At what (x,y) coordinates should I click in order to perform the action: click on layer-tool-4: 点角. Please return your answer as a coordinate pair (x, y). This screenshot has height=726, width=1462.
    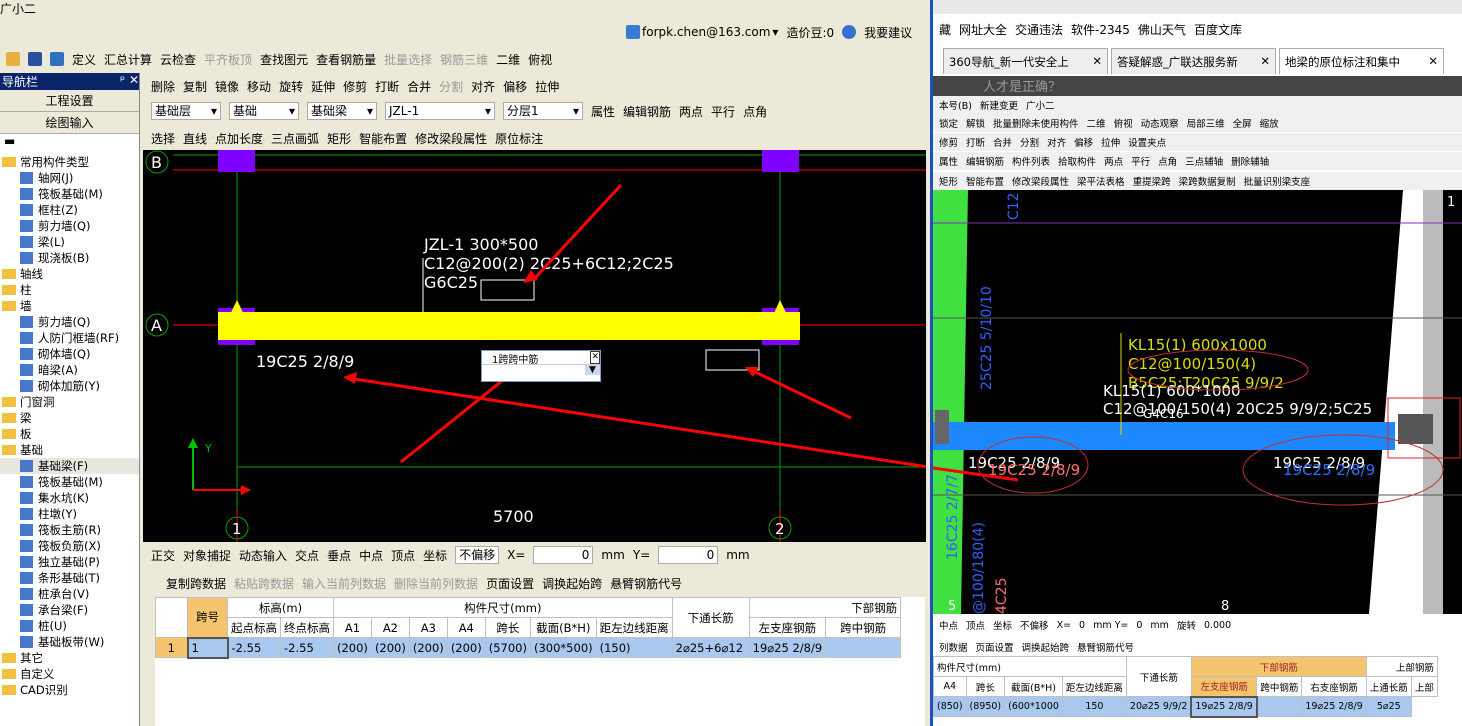
    Looking at the image, I should click on (755, 111).